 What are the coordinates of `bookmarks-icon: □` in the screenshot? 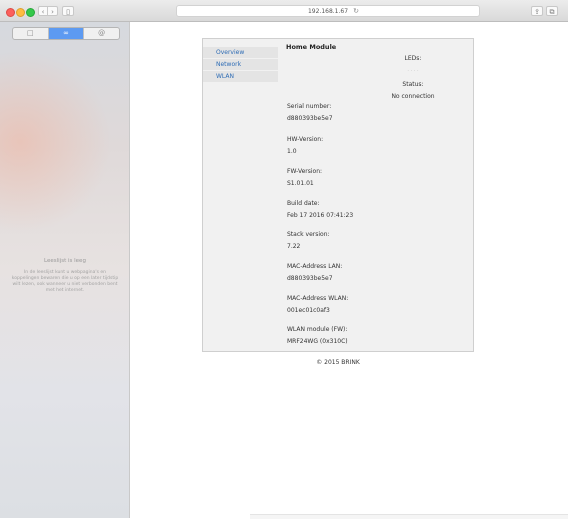 It's located at (30, 33).